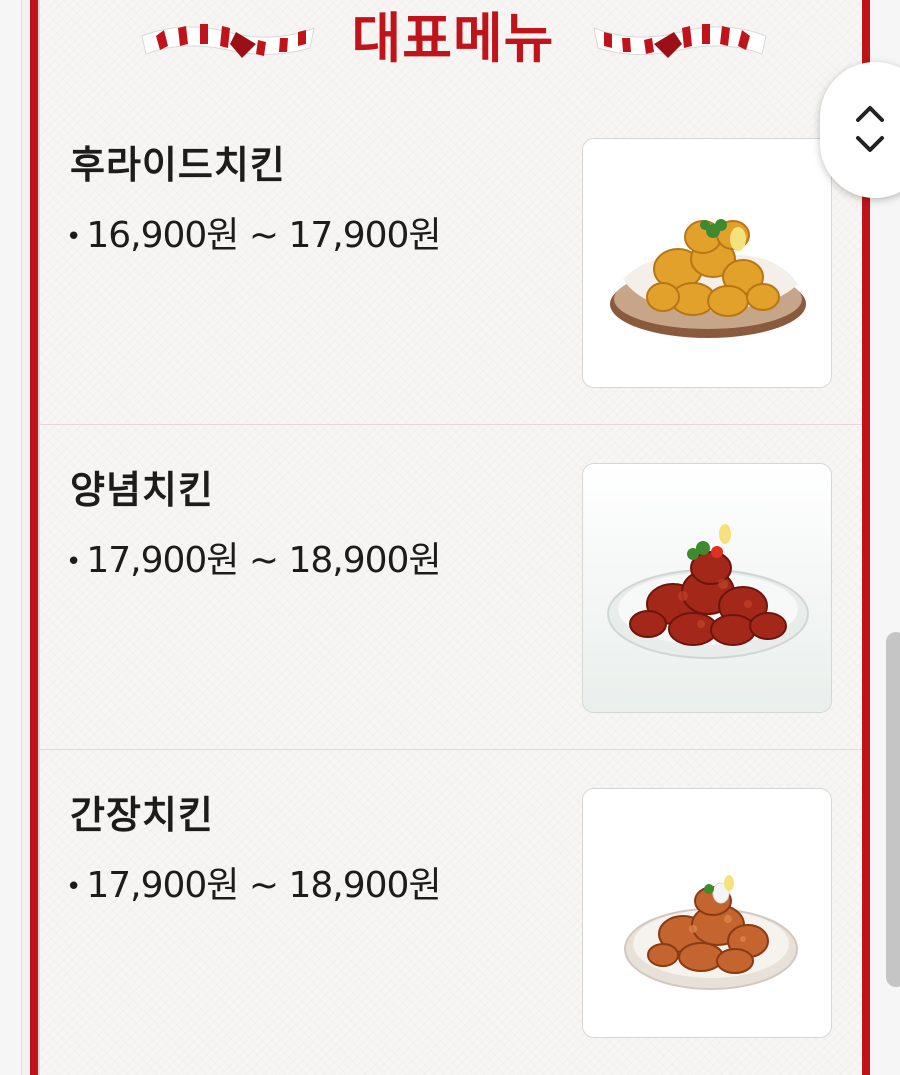  I want to click on ribbon-left-icon, so click(228, 41).